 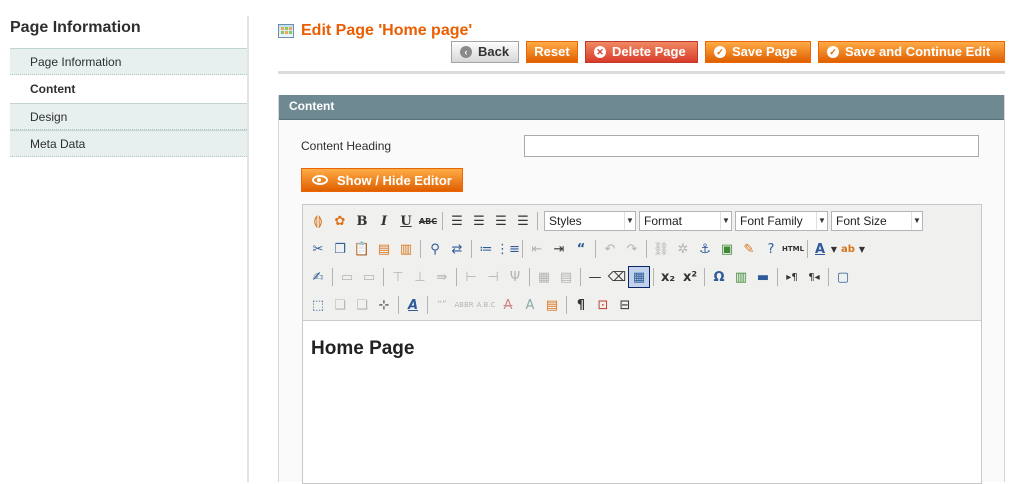 I want to click on nonbreaking-icon: ⊡, so click(x=603, y=305).